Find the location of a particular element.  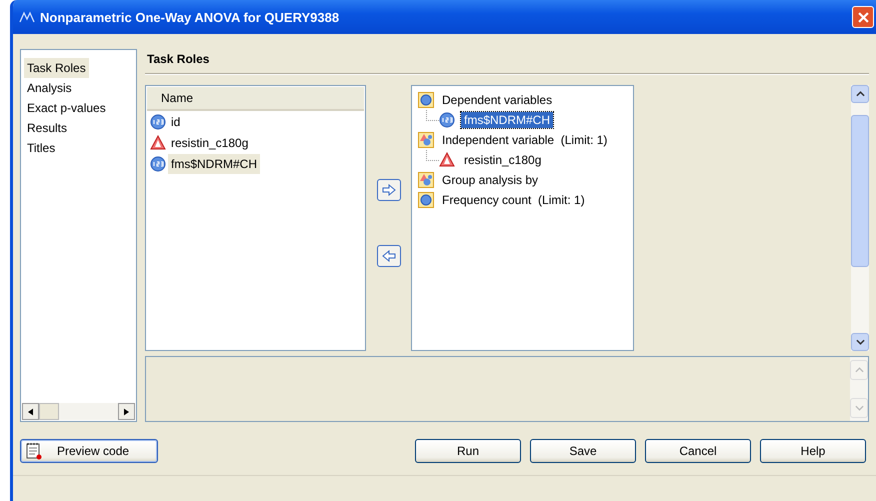

add-arrow-button is located at coordinates (388, 190).